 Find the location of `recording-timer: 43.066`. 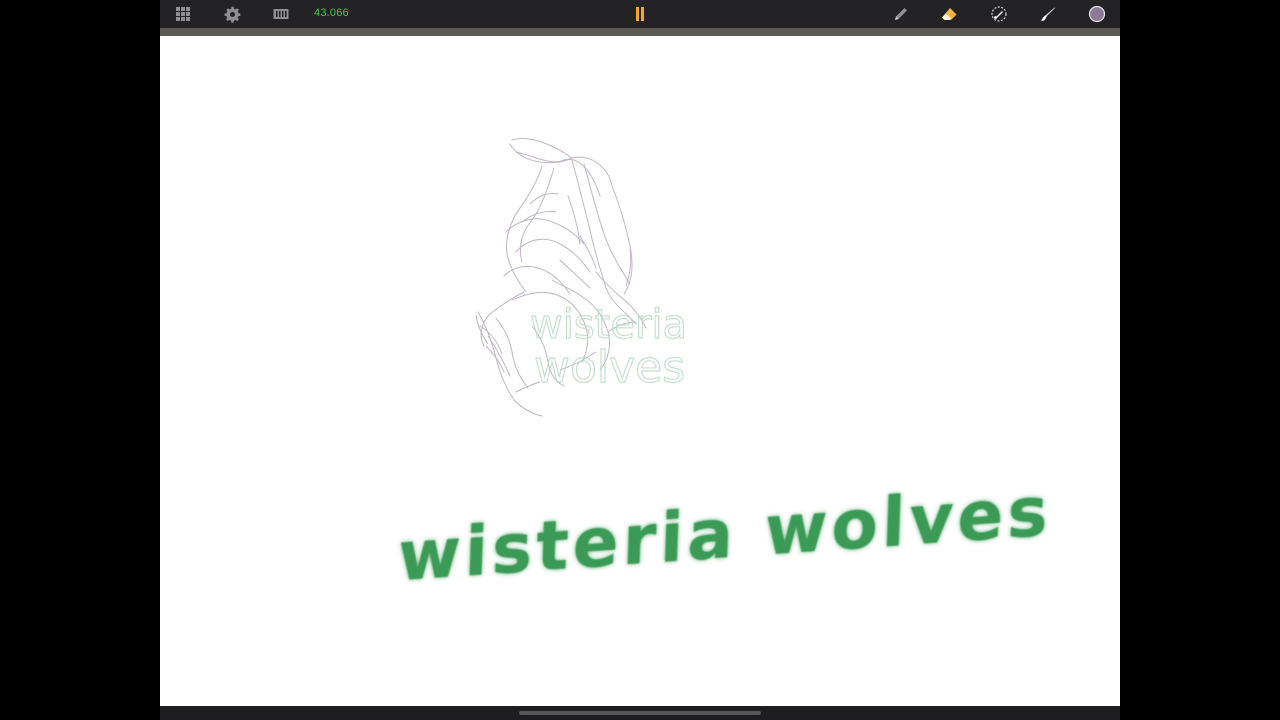

recording-timer: 43.066 is located at coordinates (331, 13).